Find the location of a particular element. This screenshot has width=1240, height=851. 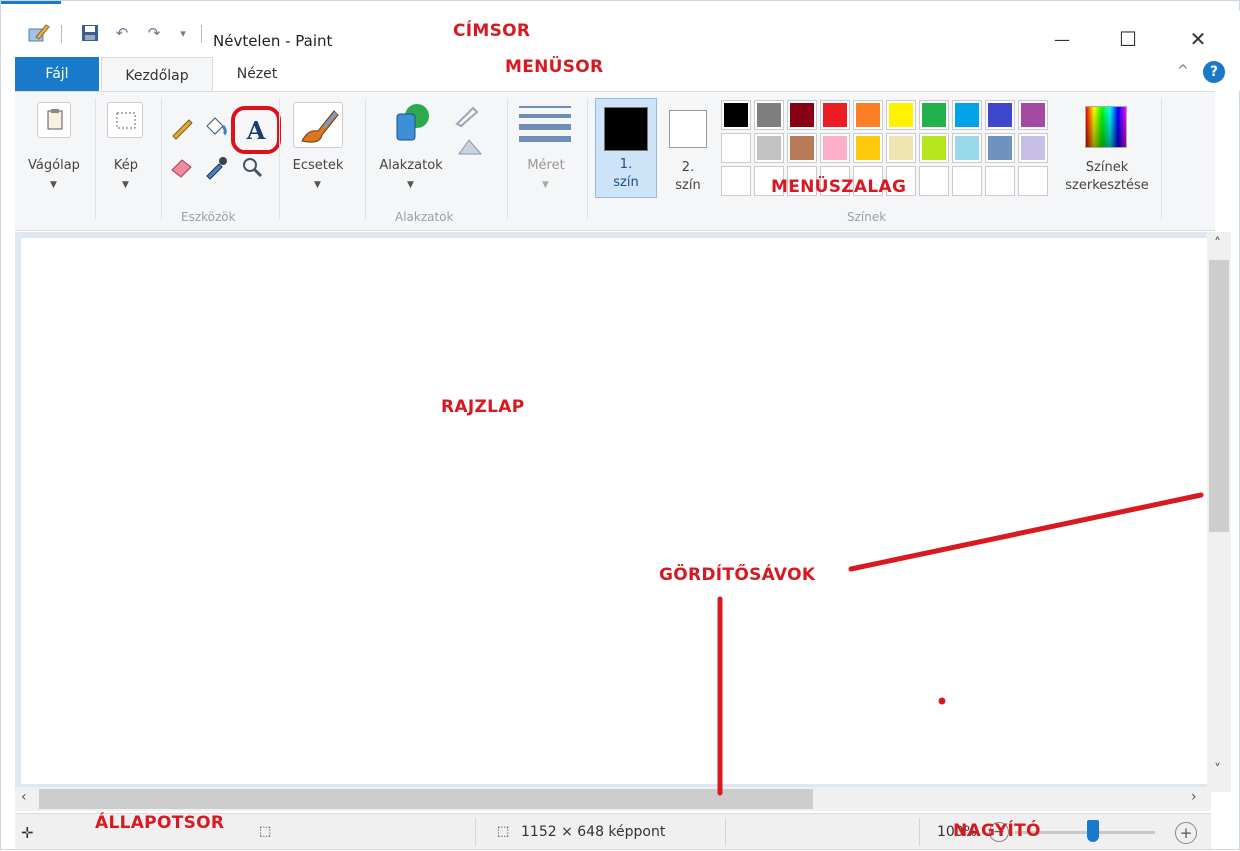

arrow-to-vertical-scrollbar is located at coordinates (1026, 532).